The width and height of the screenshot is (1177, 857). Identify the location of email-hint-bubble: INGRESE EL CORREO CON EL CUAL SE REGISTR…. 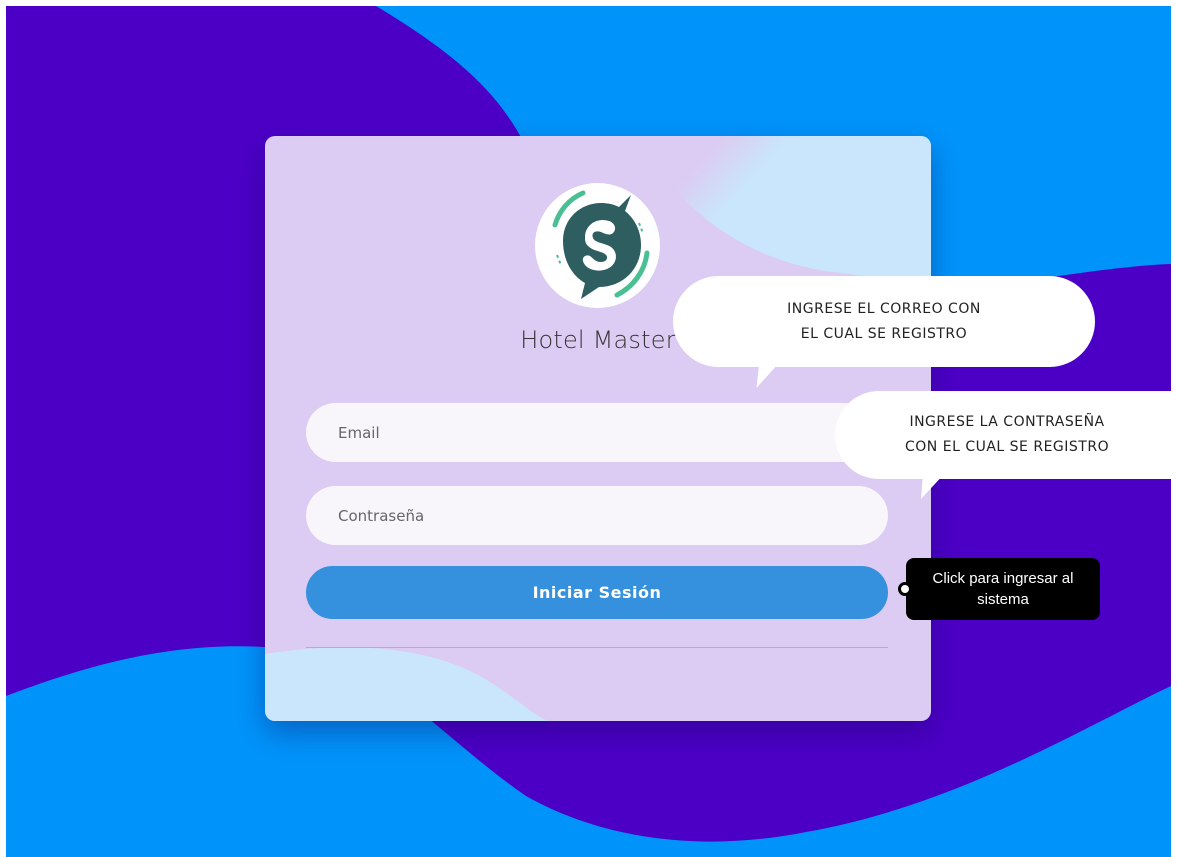
(884, 332).